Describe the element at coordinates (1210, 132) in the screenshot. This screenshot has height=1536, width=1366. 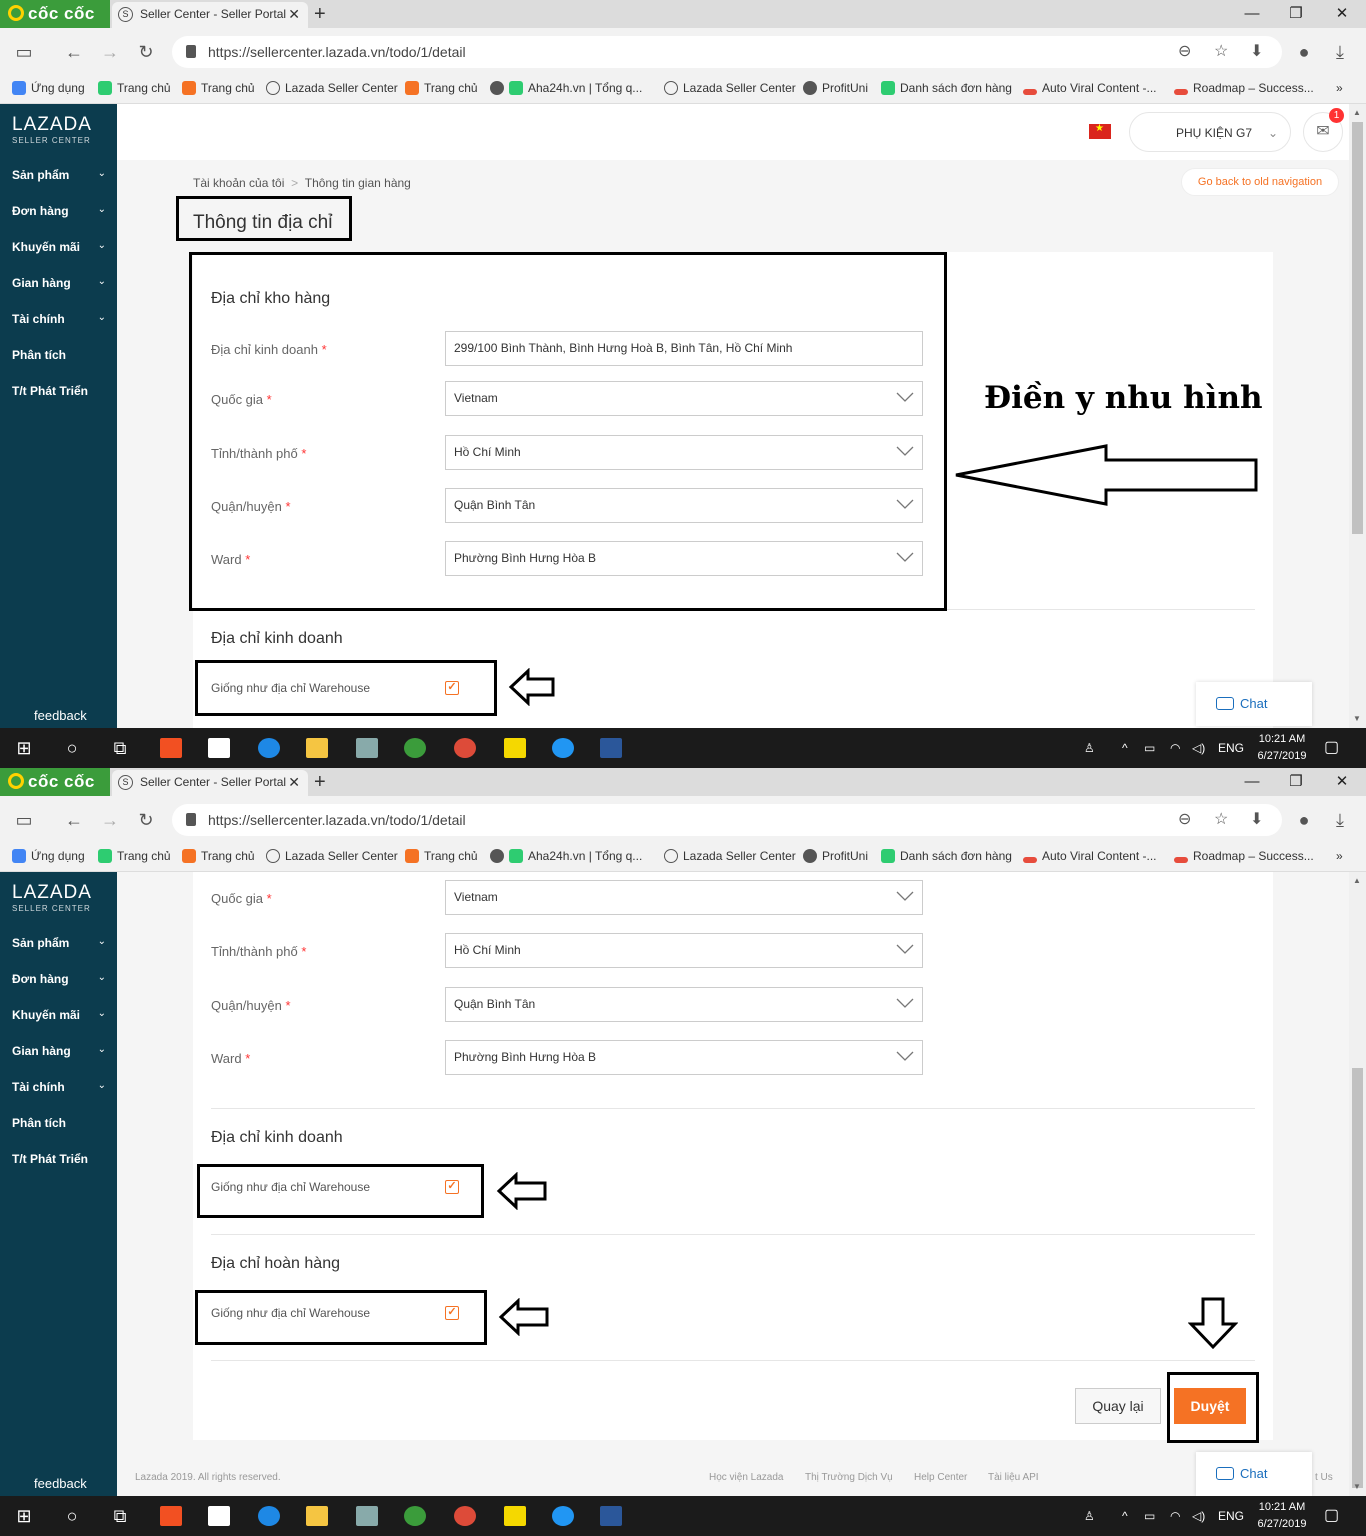
I see `shop-selector: PHỤ KIỆN G7 ⌄` at that location.